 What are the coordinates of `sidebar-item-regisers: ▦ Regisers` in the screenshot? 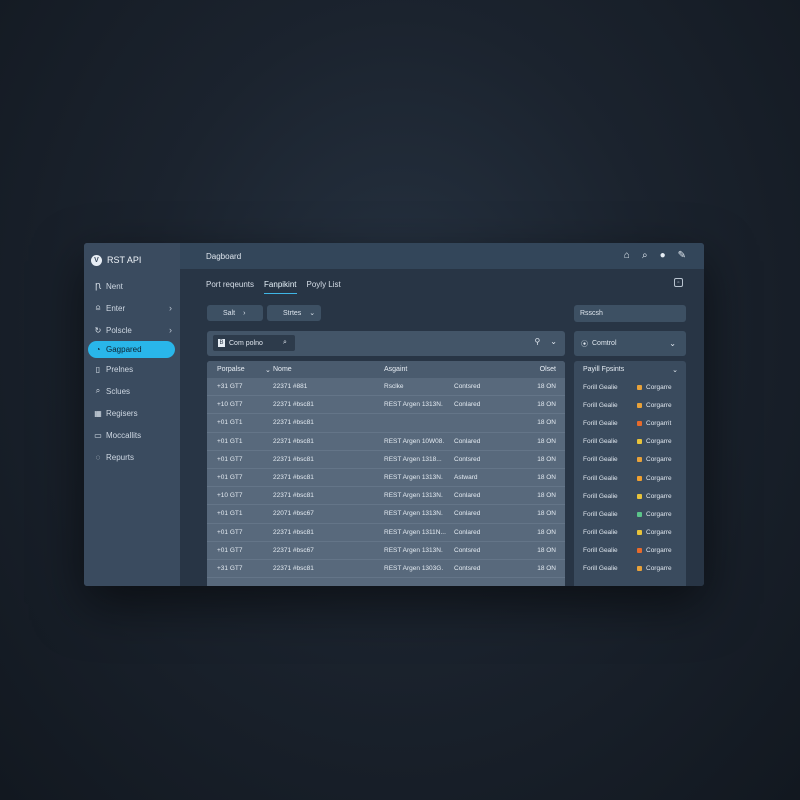 It's located at (132, 413).